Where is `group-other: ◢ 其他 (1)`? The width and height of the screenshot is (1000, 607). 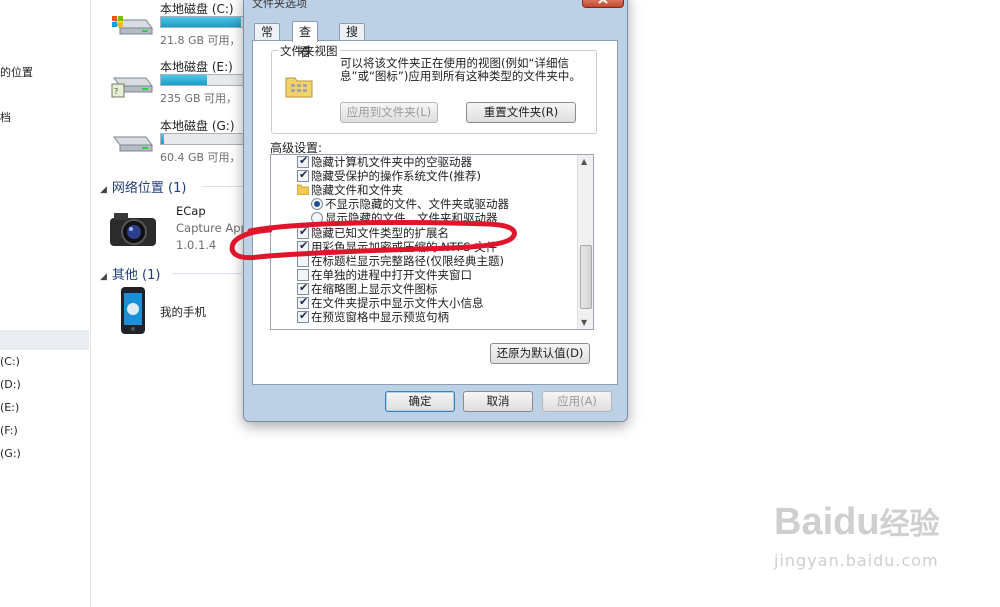
group-other: ◢ 其他 (1) is located at coordinates (130, 273).